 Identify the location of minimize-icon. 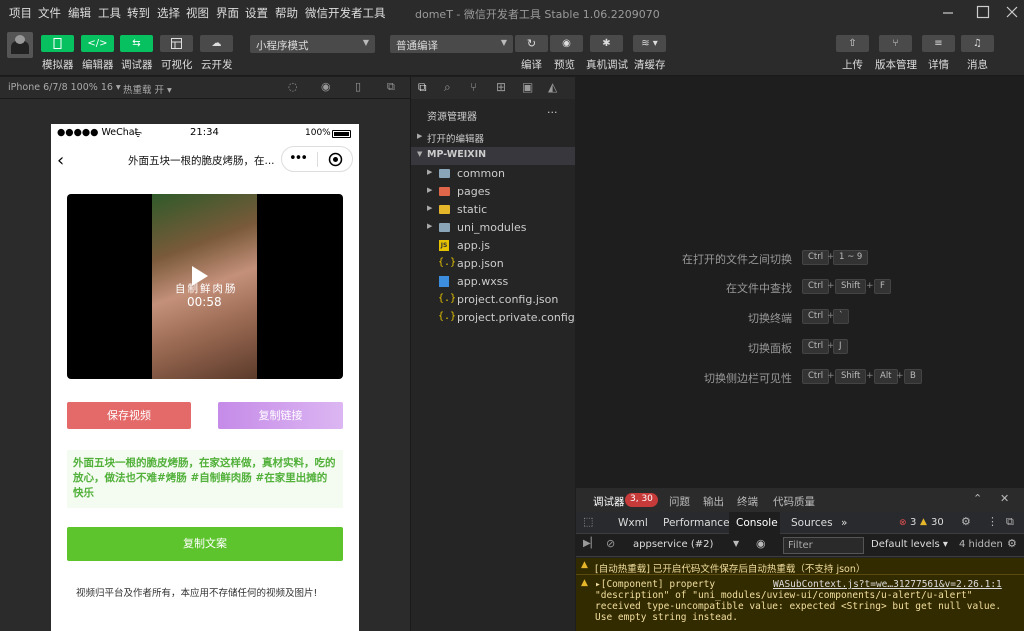
(948, 12).